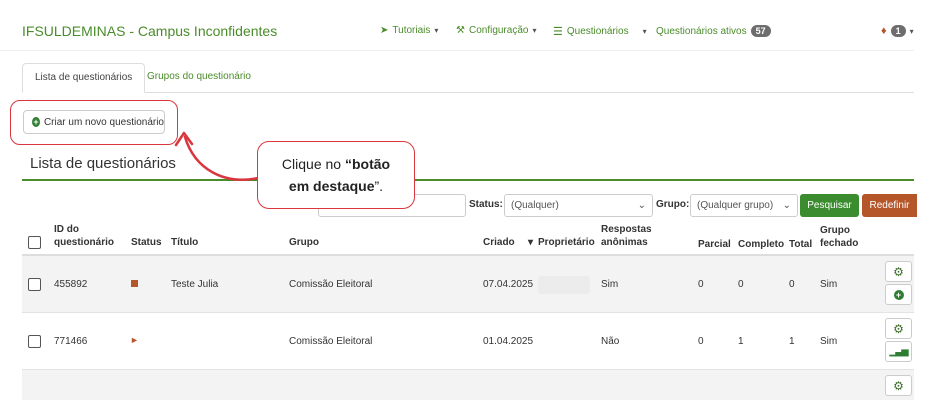  Describe the element at coordinates (468, 92) in the screenshot. I see `tabs-divider` at that location.